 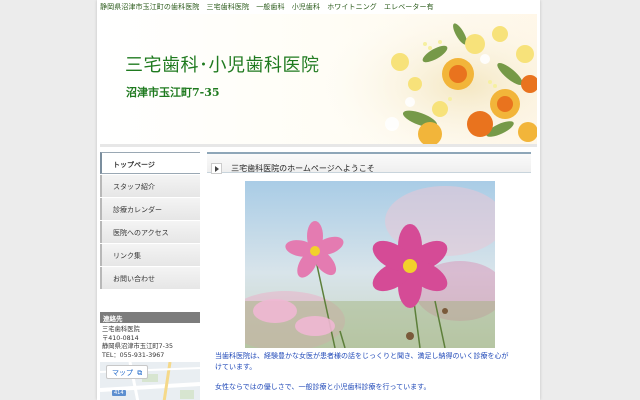 What do you see at coordinates (216, 168) in the screenshot?
I see `arrow-right-icon` at bounding box center [216, 168].